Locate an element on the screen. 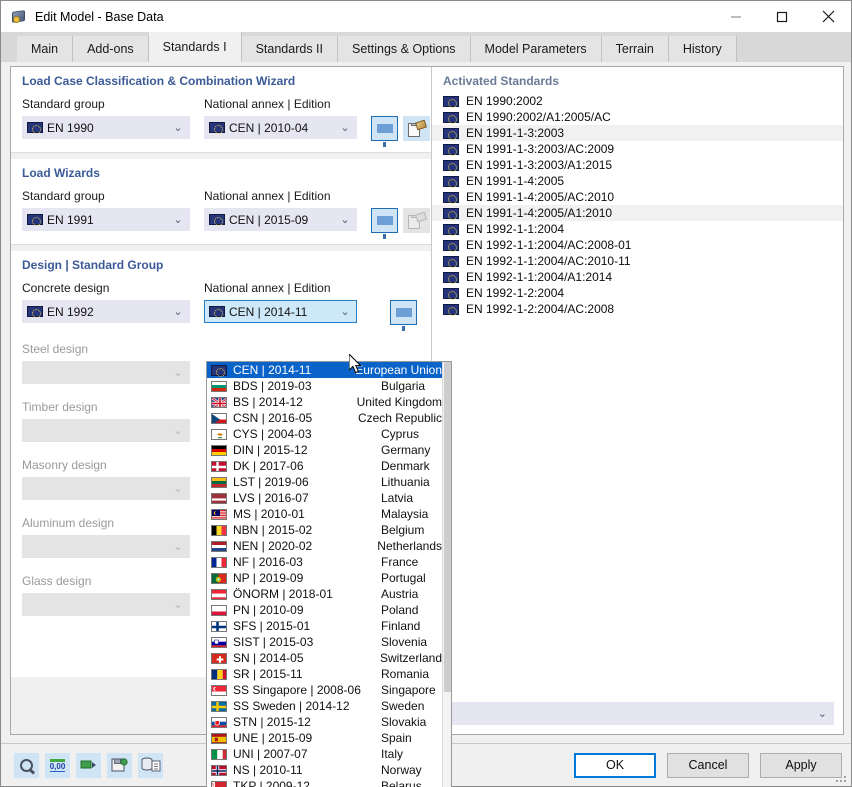 Image resolution: width=852 pixels, height=787 pixels. dropdown-option: CEN | 2014-11 European Union is located at coordinates (324, 370).